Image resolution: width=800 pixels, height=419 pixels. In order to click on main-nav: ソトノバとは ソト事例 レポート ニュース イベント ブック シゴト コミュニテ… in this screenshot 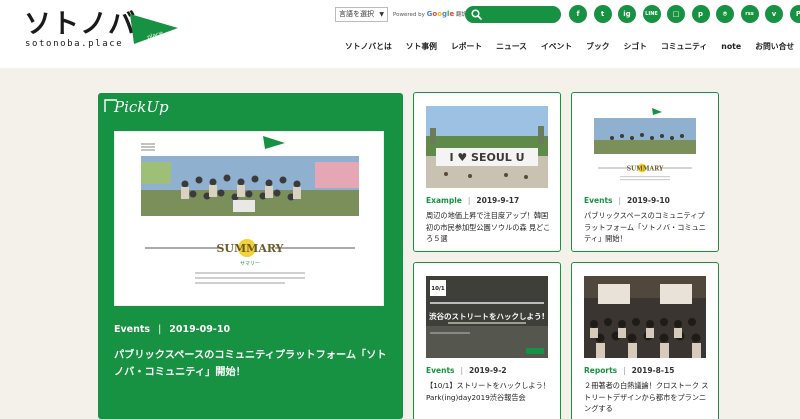, I will do `click(572, 47)`.